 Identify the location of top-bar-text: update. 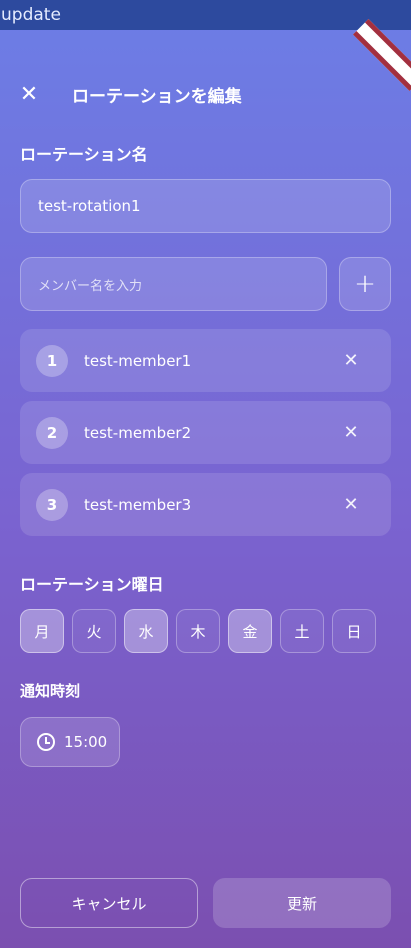
(31, 15).